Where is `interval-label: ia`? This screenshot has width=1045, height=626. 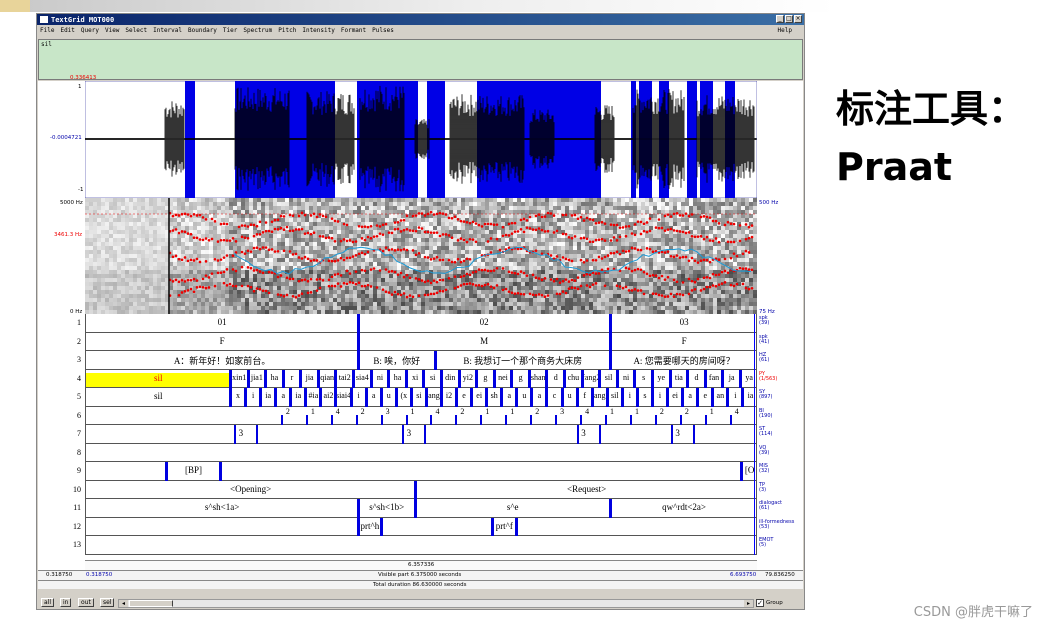 interval-label: ia is located at coordinates (750, 398).